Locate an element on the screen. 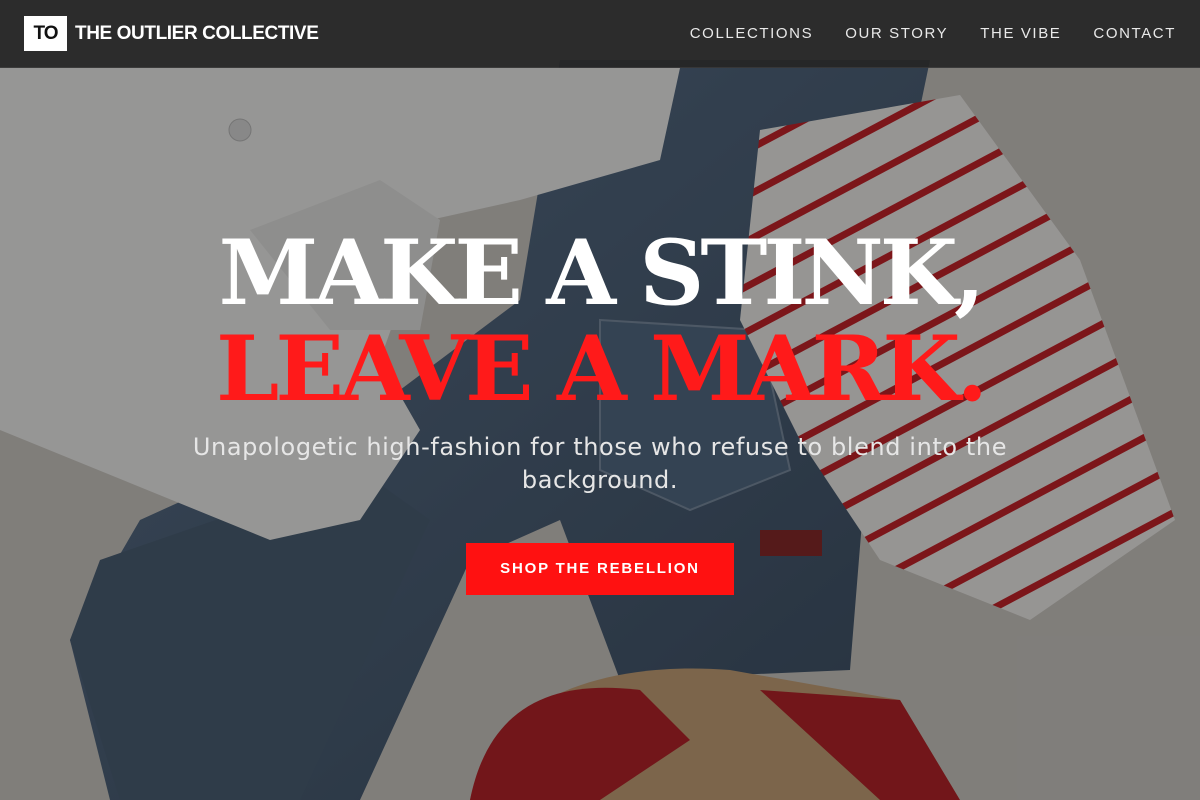 This screenshot has height=800, width=1200. headline-line-2: LEAVE A MARK. is located at coordinates (602, 369).